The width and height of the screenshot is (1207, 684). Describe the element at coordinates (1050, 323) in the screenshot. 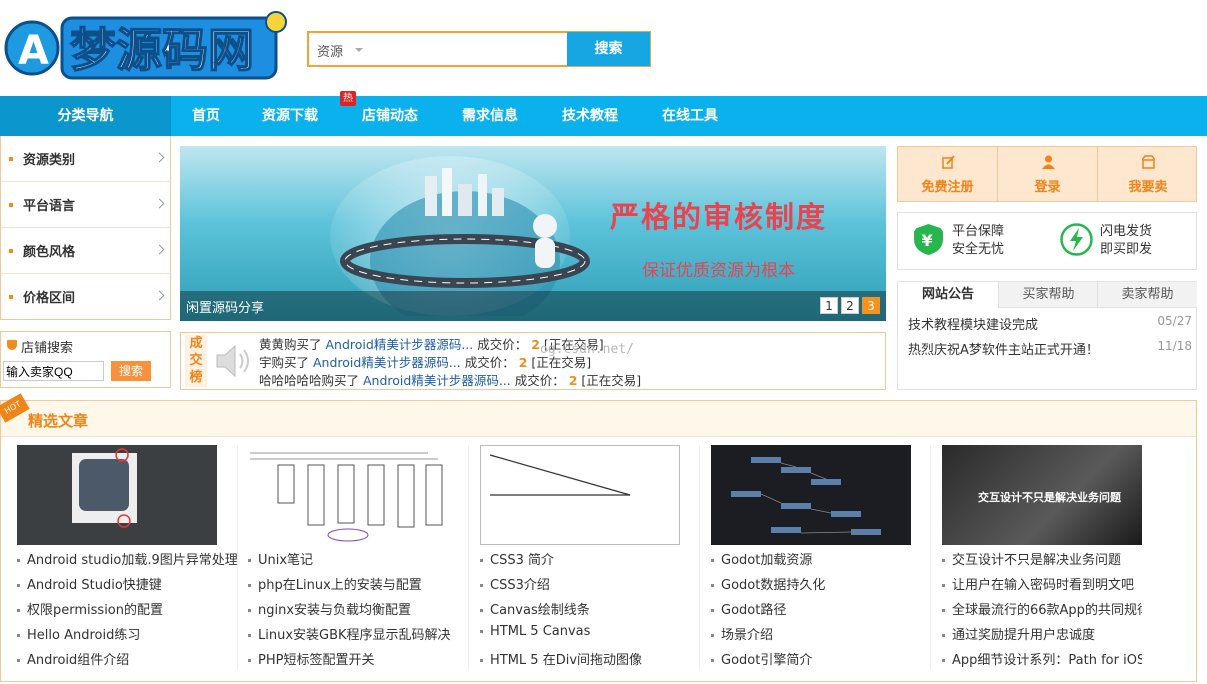

I see `notice-row: 技术教程模块建设完成 05/27` at that location.